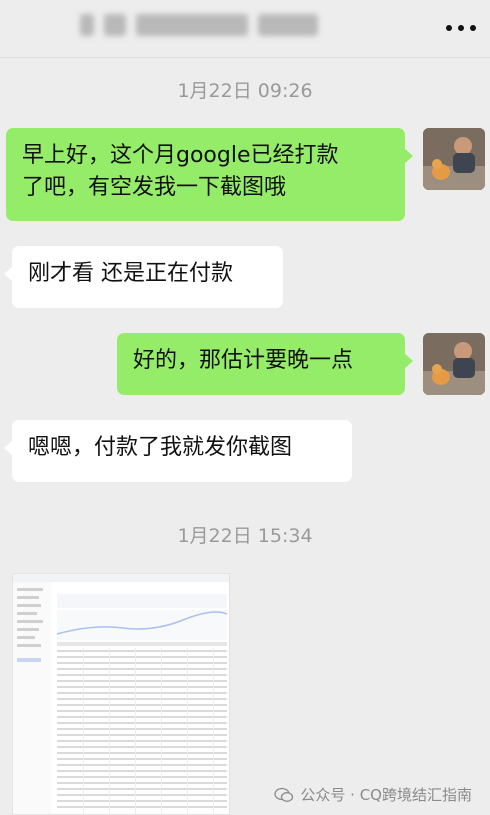 The image size is (490, 815). Describe the element at coordinates (245, 536) in the screenshot. I see `timestamp: 1月22日 15:34` at that location.